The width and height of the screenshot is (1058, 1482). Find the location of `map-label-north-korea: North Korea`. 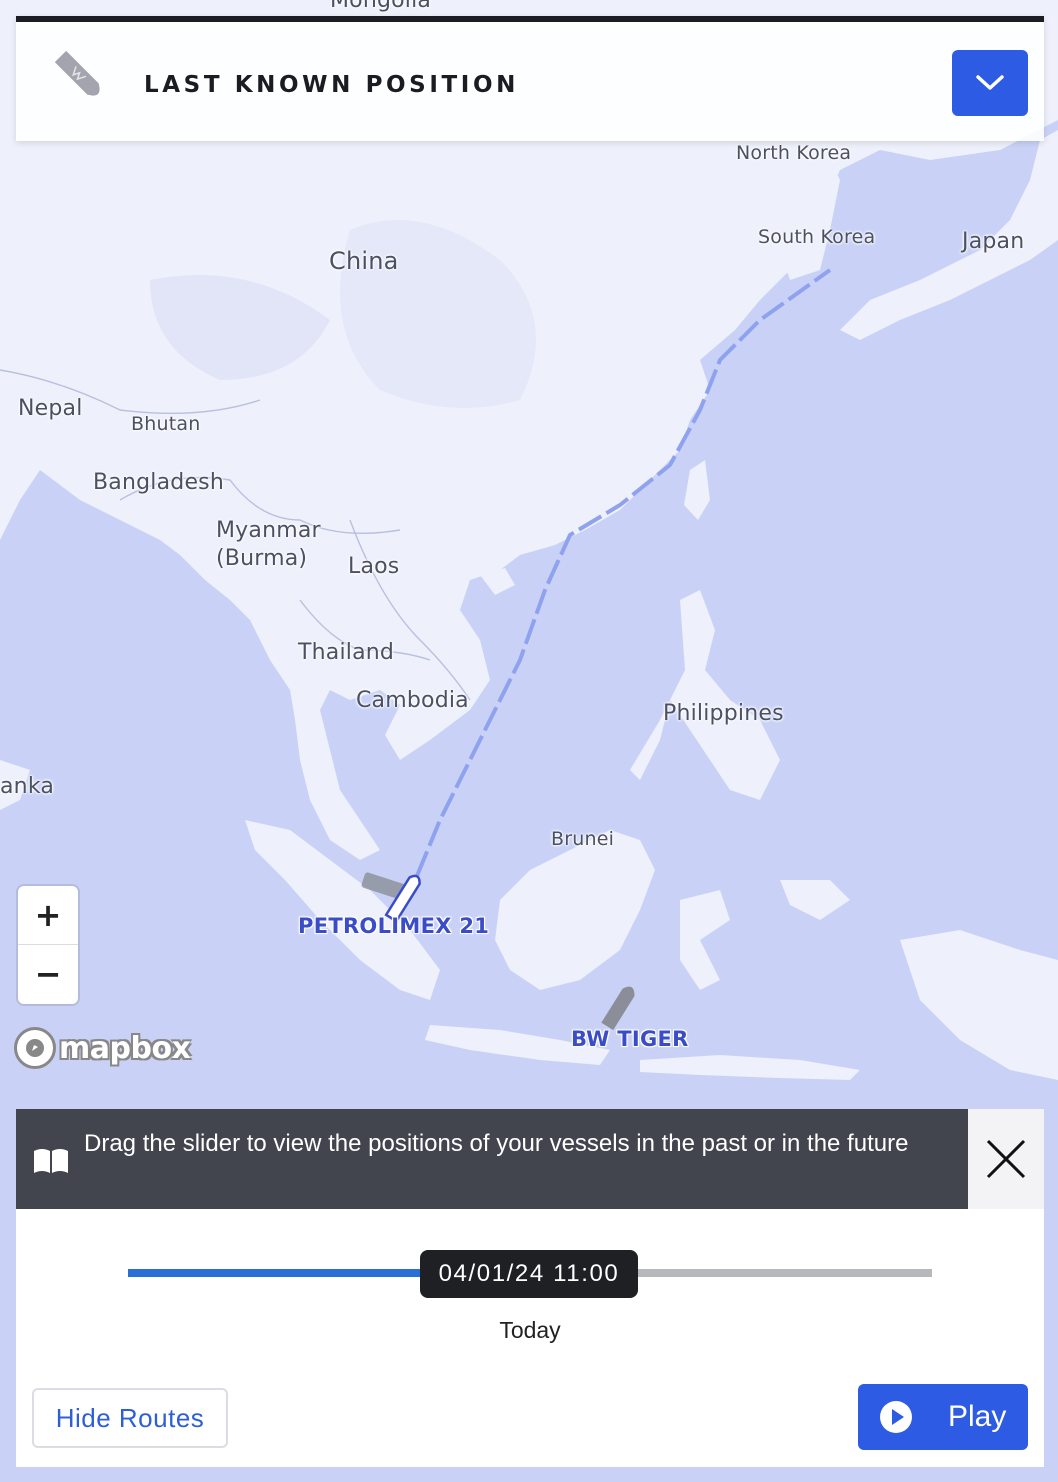

map-label-north-korea: North Korea is located at coordinates (794, 153).